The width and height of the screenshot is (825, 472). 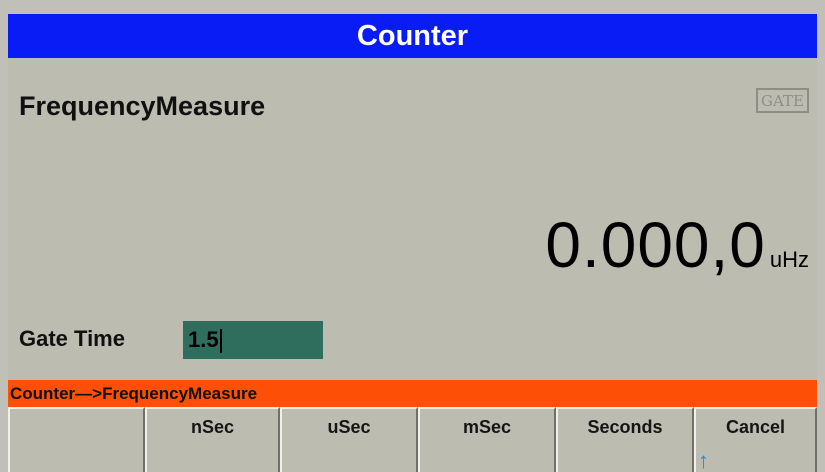 I want to click on status-bar: Counter—>FrequencyMeasure, so click(x=412, y=393).